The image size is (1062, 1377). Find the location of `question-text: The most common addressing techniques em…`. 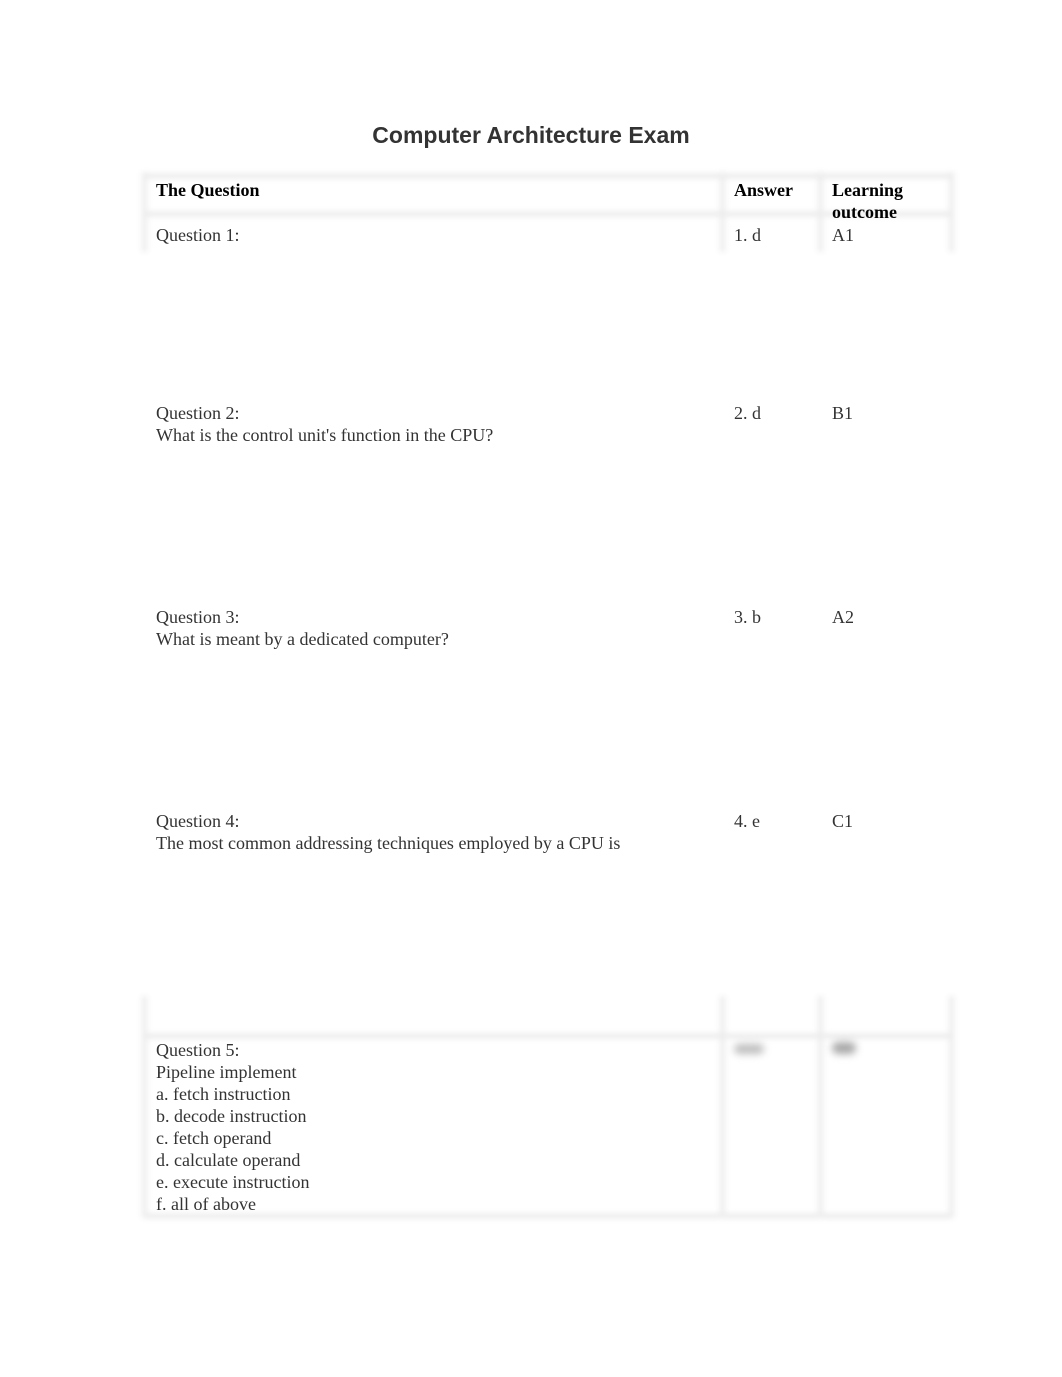

question-text: The most common addressing techniques em… is located at coordinates (388, 843).